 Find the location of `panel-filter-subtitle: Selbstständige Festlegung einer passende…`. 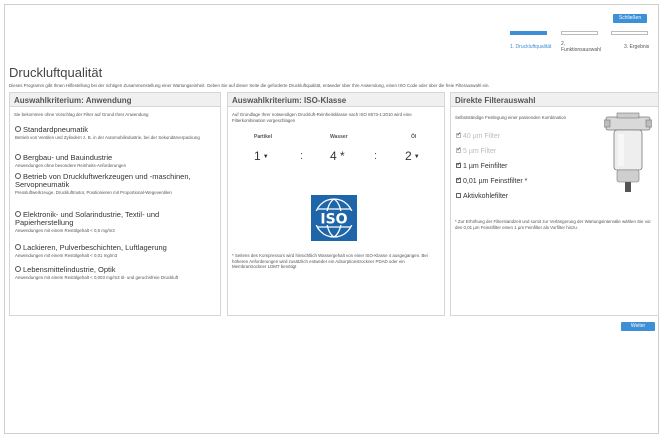

panel-filter-subtitle: Selbstständige Festlegung einer passende… is located at coordinates (511, 117).